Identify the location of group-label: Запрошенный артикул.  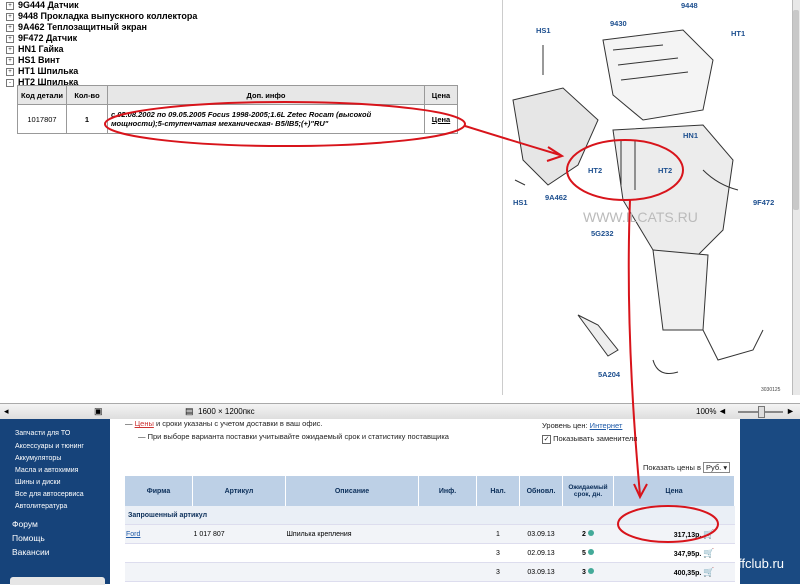
(430, 515).